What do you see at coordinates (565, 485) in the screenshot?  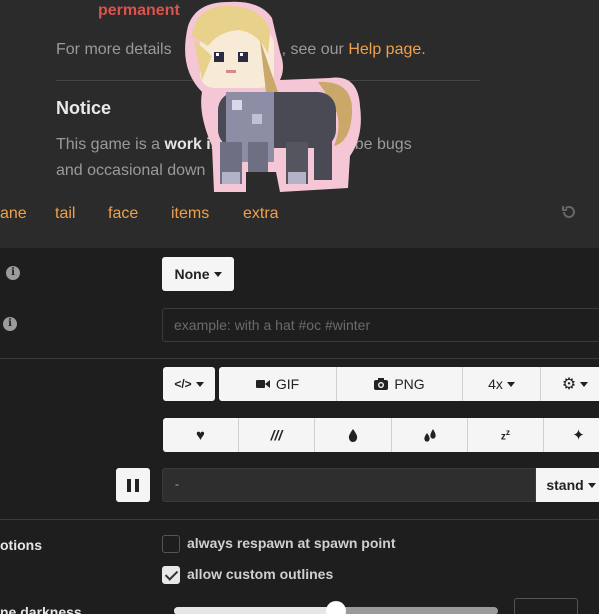 I see `state-select-value: stand` at bounding box center [565, 485].